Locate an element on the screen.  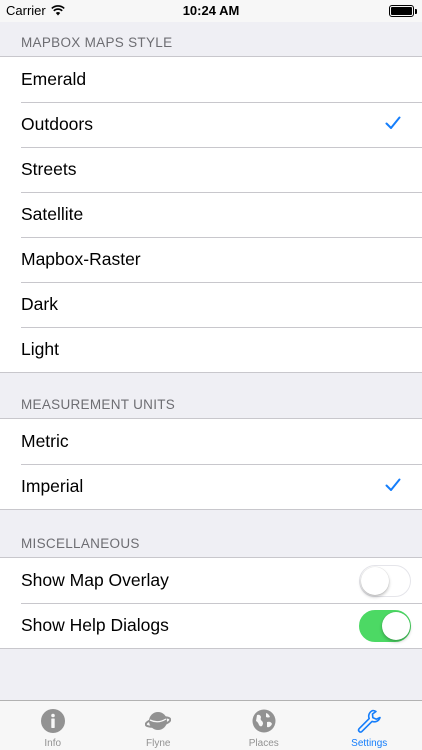
option-label: Show Help Dialogs is located at coordinates (95, 625).